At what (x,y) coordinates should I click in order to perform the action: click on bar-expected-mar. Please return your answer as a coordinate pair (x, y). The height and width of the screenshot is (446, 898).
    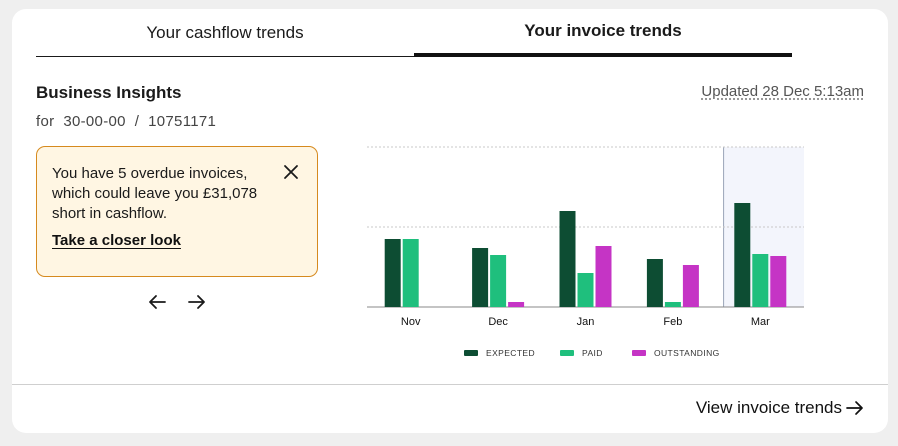
    Looking at the image, I should click on (742, 255).